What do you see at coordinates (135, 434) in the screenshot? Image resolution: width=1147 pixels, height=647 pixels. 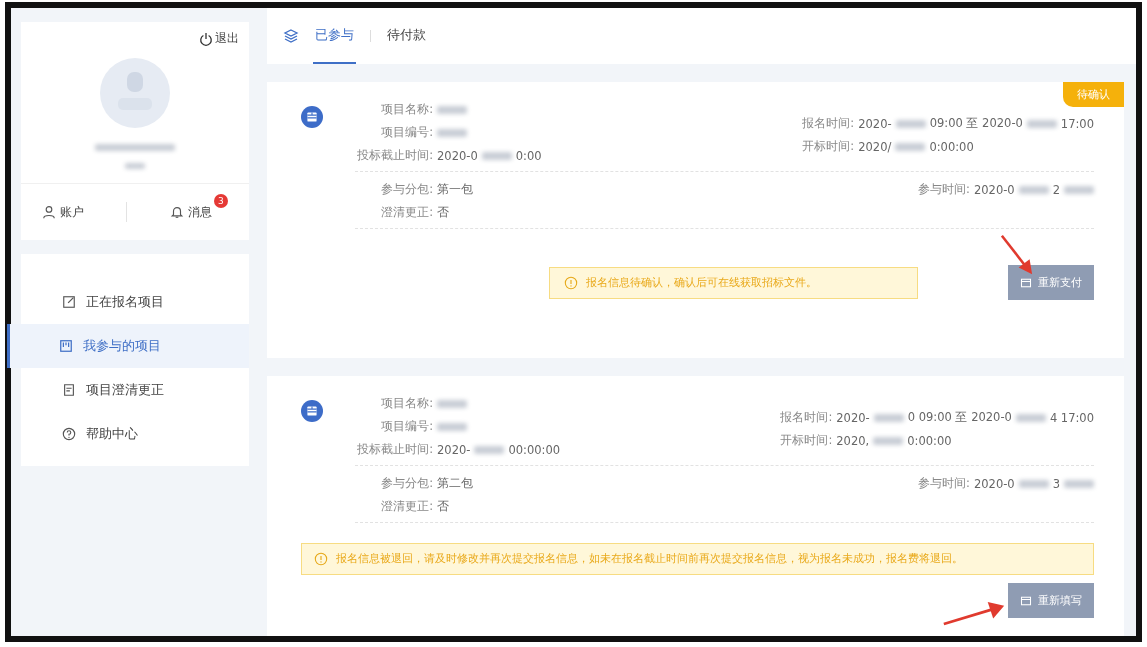 I see `sidebar-item: 帮助中心` at bounding box center [135, 434].